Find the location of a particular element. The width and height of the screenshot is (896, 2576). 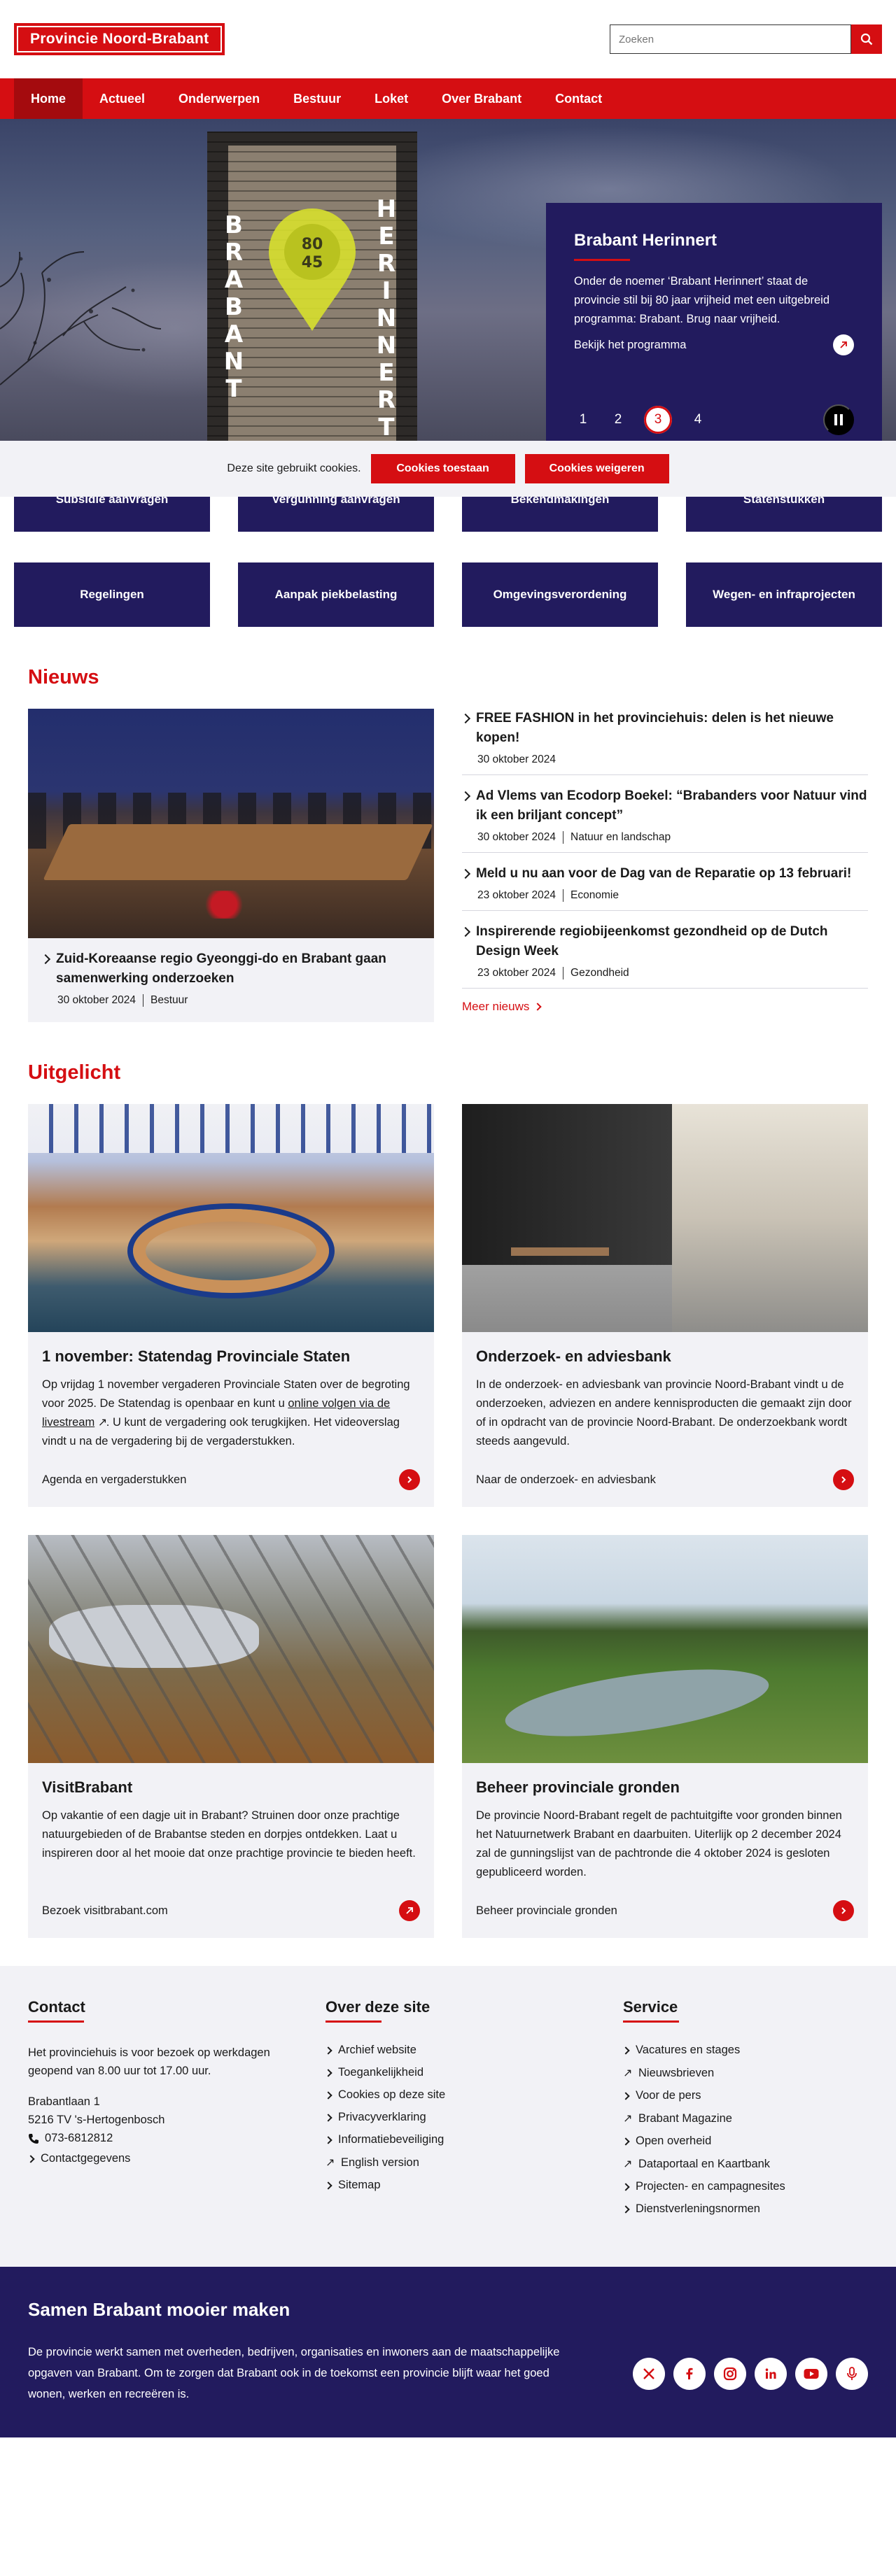

address-line: Brabantlaan 1 is located at coordinates (64, 2101).